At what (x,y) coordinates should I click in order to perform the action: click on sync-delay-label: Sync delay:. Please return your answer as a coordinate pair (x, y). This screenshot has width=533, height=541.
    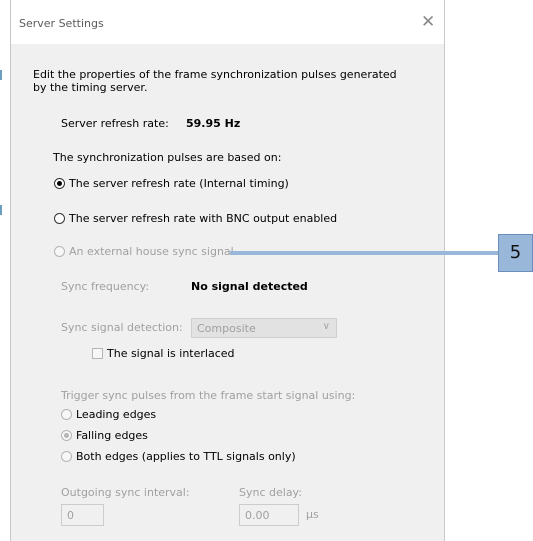
    Looking at the image, I should click on (270, 492).